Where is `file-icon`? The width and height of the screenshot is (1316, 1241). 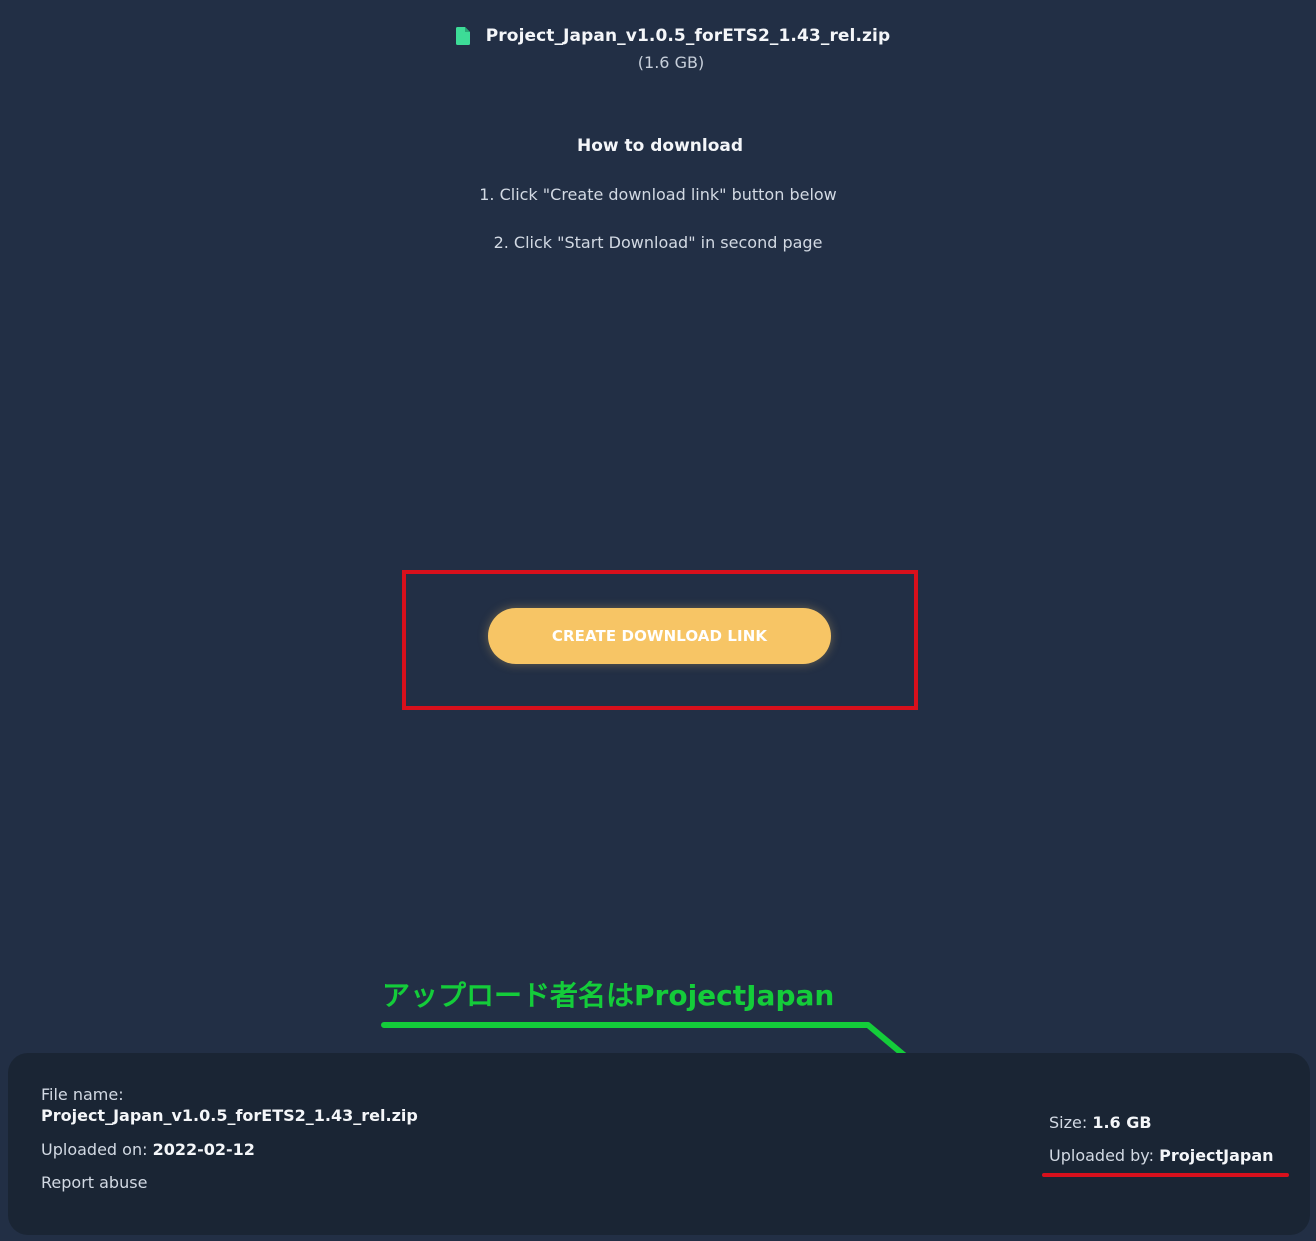 file-icon is located at coordinates (462, 36).